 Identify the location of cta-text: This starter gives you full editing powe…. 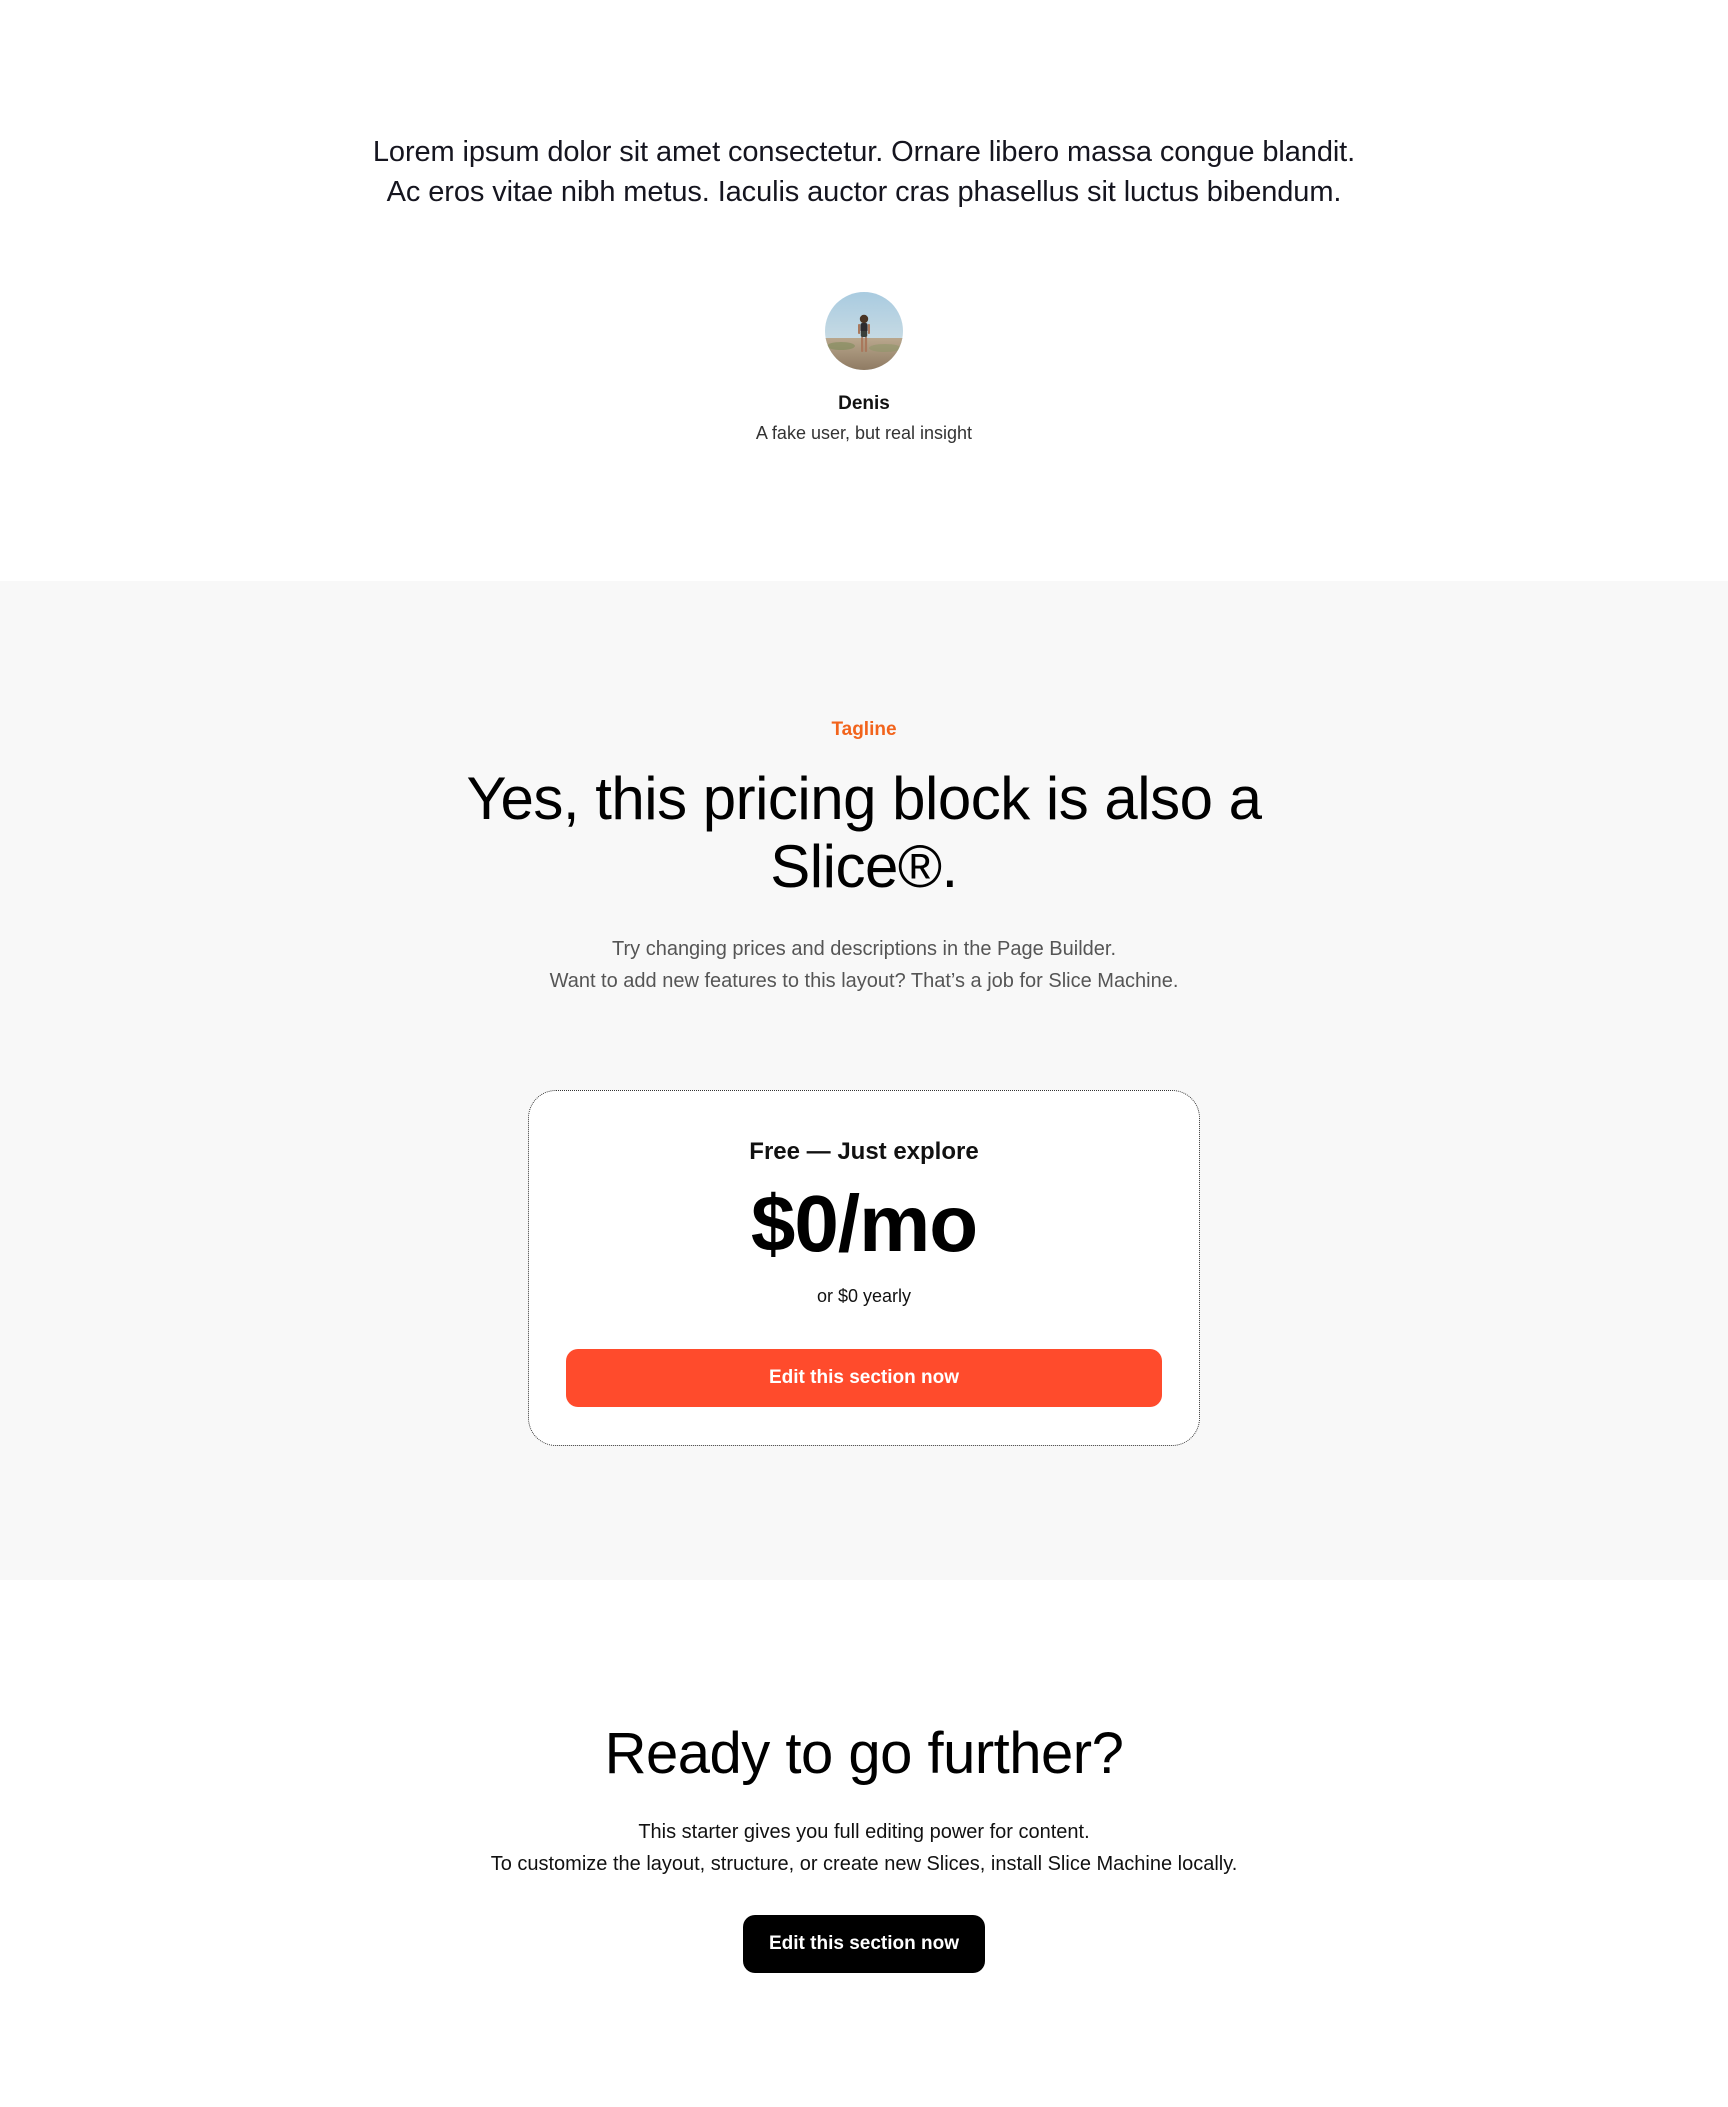
(864, 1848).